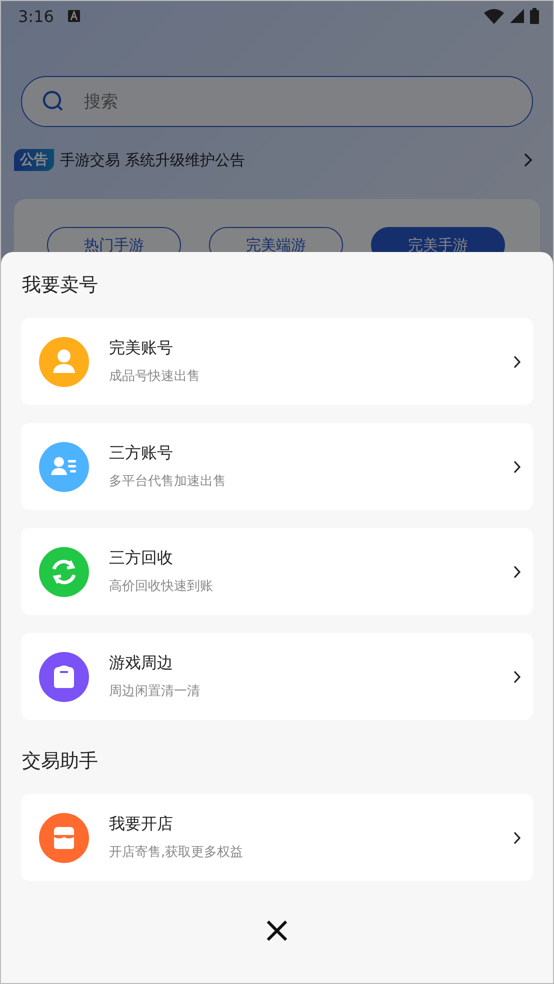  What do you see at coordinates (60, 761) in the screenshot?
I see `section-title: 交易助手` at bounding box center [60, 761].